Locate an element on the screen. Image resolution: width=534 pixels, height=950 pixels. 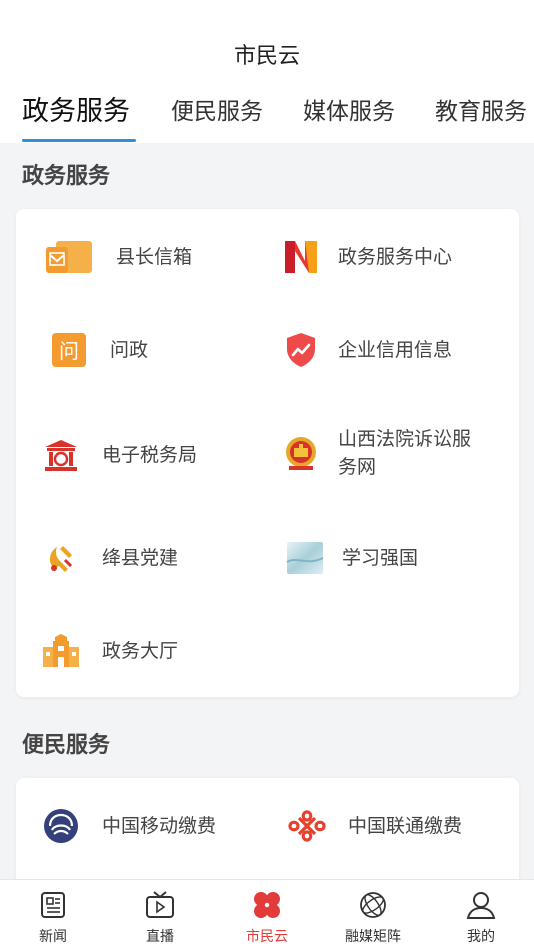
gov-center-logo-icon is located at coordinates (301, 257).